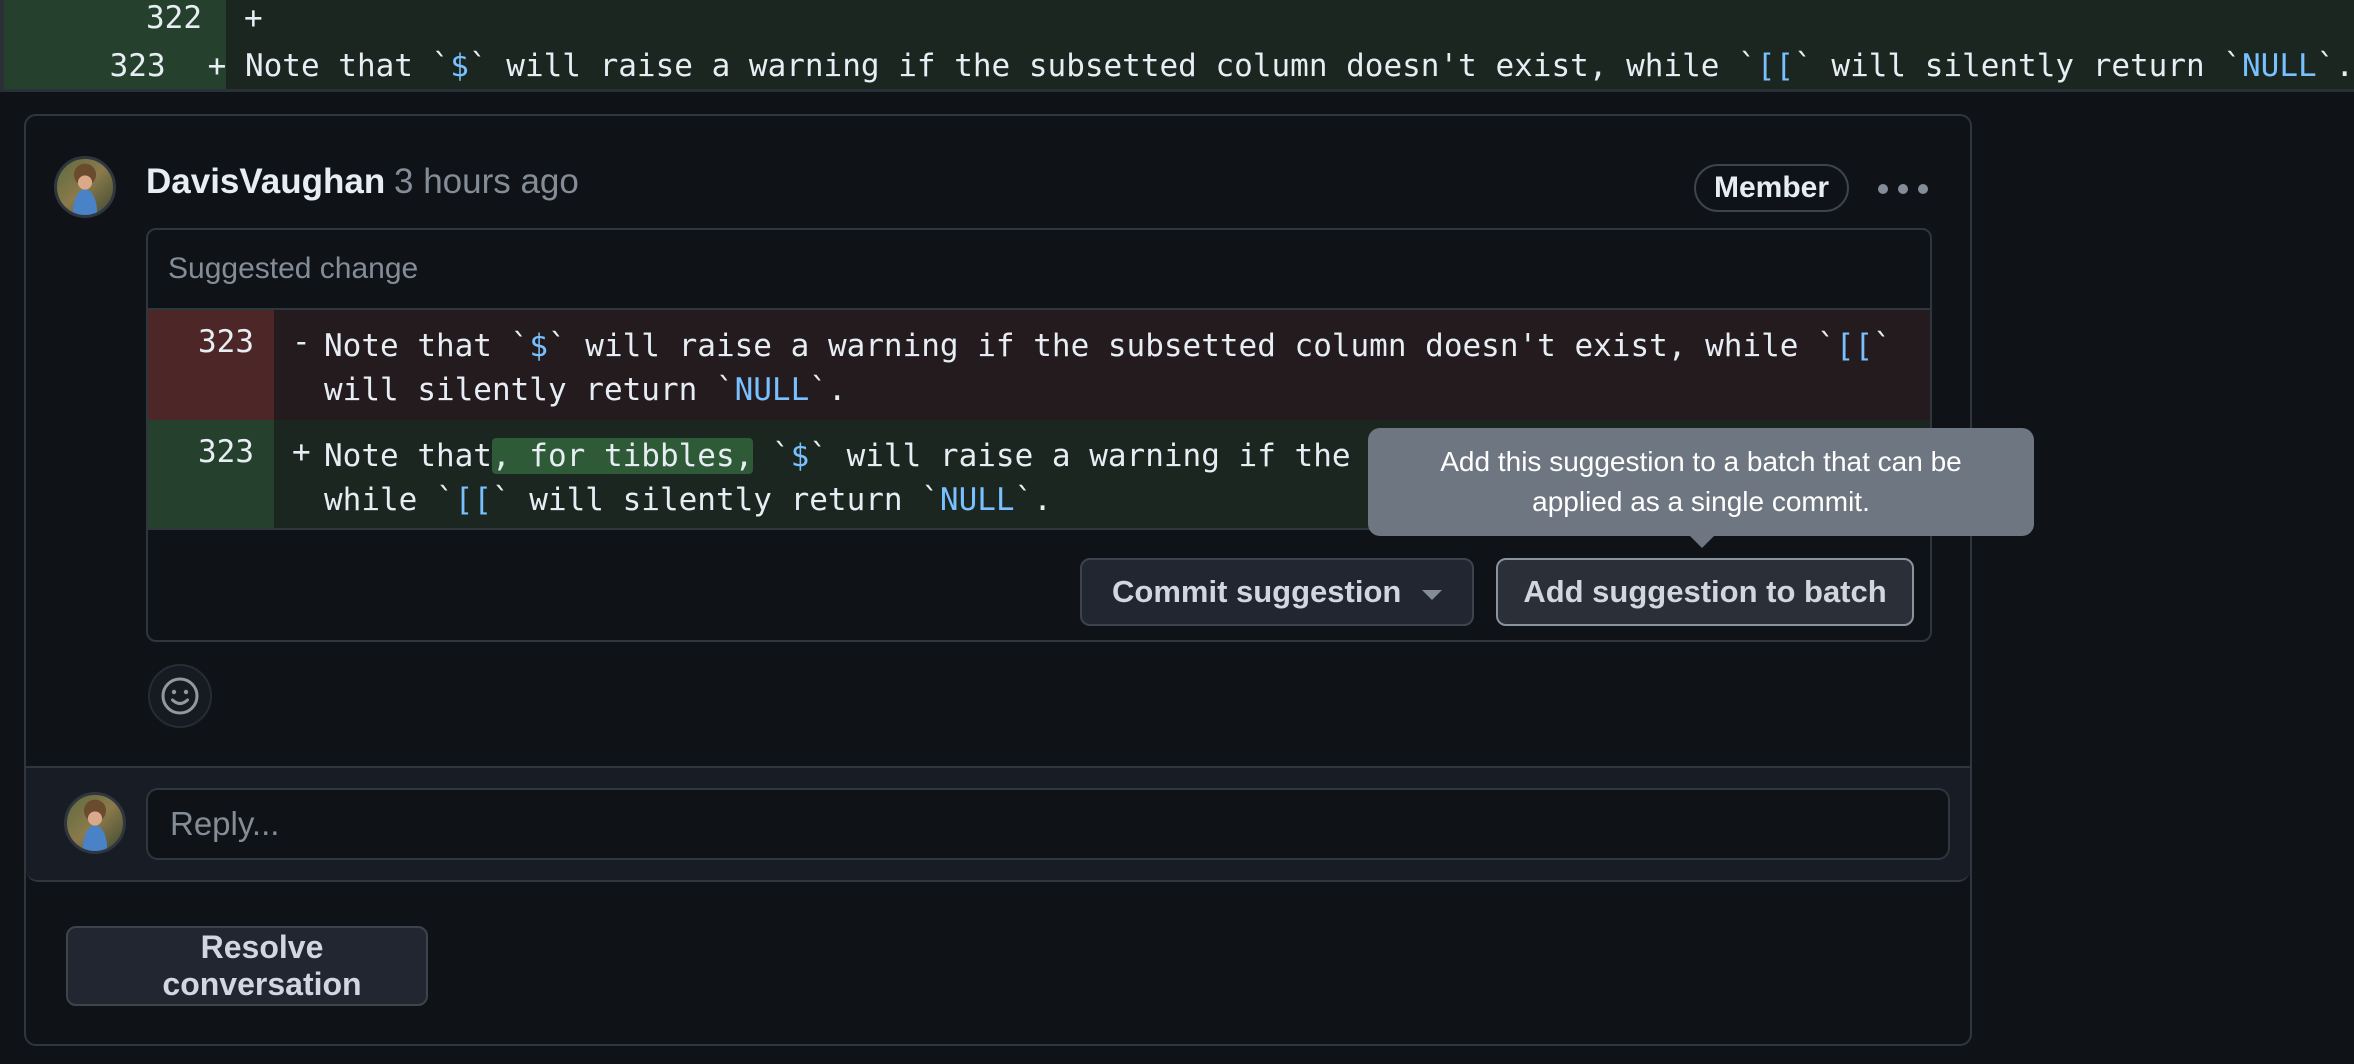  Describe the element at coordinates (85, 187) in the screenshot. I see `author-avatar` at that location.